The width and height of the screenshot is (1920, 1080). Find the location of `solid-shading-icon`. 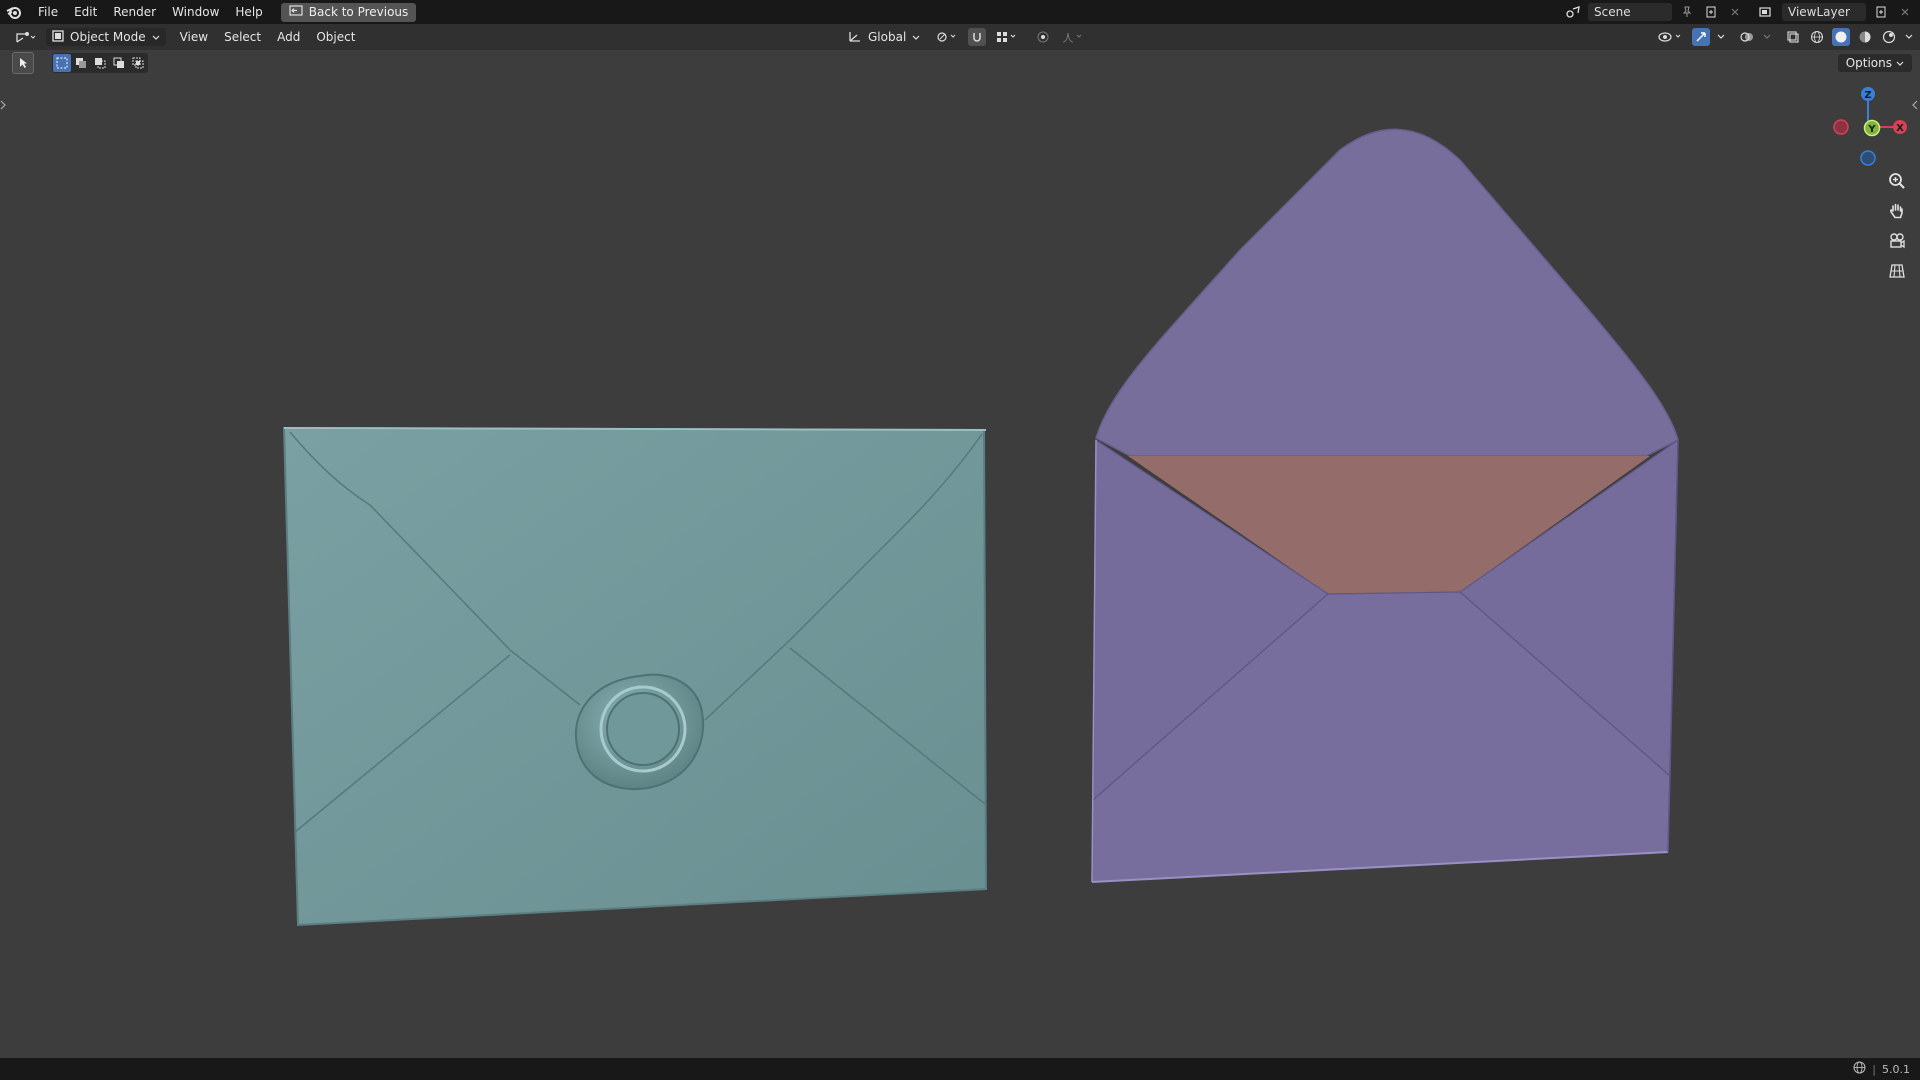

solid-shading-icon is located at coordinates (1841, 37).